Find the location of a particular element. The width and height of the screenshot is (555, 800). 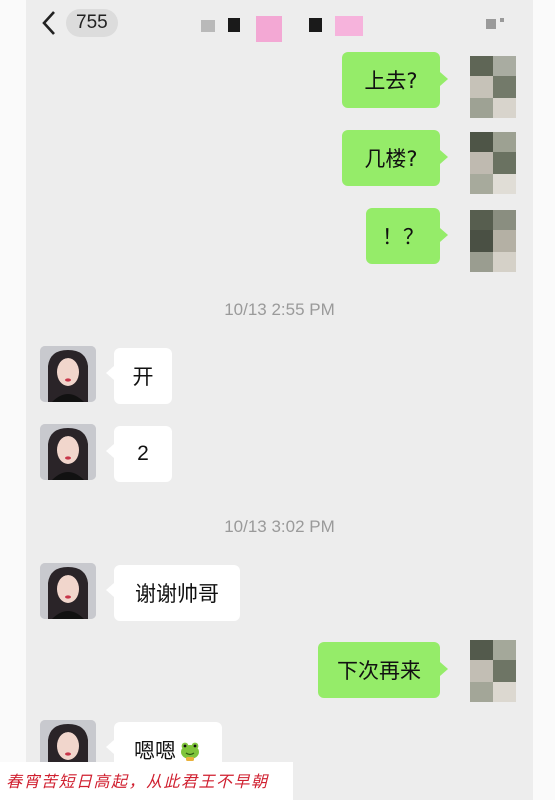

unread-count-badge: 755 is located at coordinates (92, 23).